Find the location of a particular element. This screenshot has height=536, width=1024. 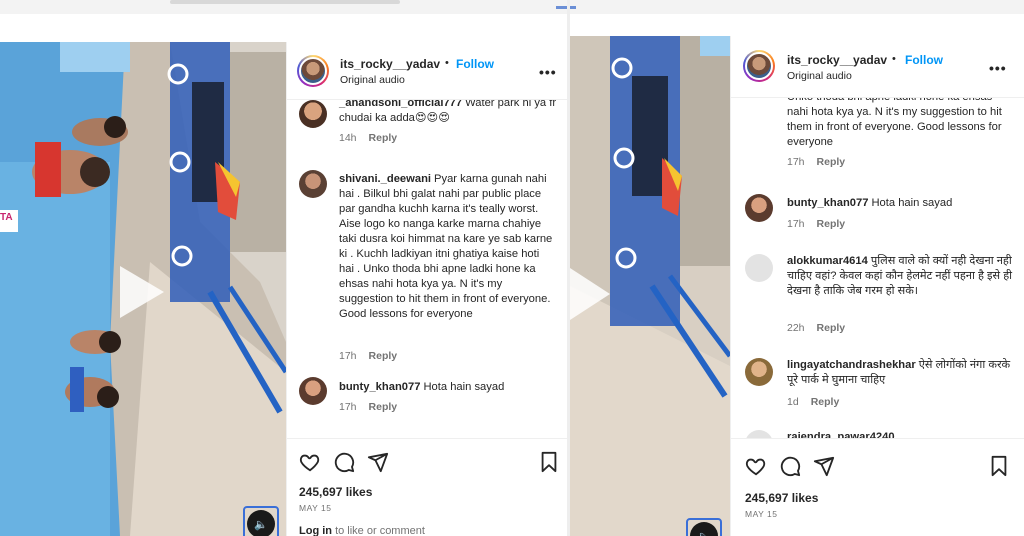

tab-indicator is located at coordinates (566, 7).